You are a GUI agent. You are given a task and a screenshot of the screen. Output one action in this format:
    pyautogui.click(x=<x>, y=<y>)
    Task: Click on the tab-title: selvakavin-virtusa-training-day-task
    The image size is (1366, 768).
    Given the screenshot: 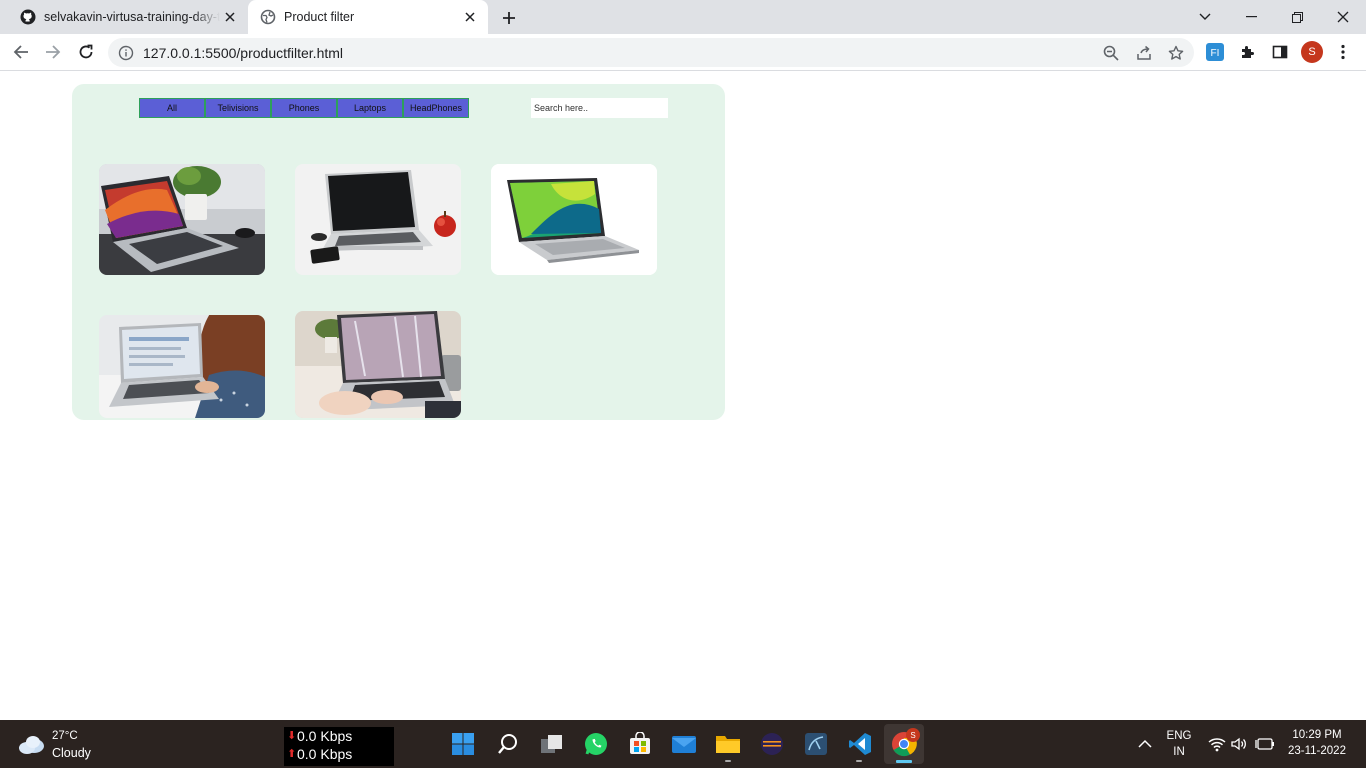 What is the action you would take?
    pyautogui.click(x=132, y=17)
    